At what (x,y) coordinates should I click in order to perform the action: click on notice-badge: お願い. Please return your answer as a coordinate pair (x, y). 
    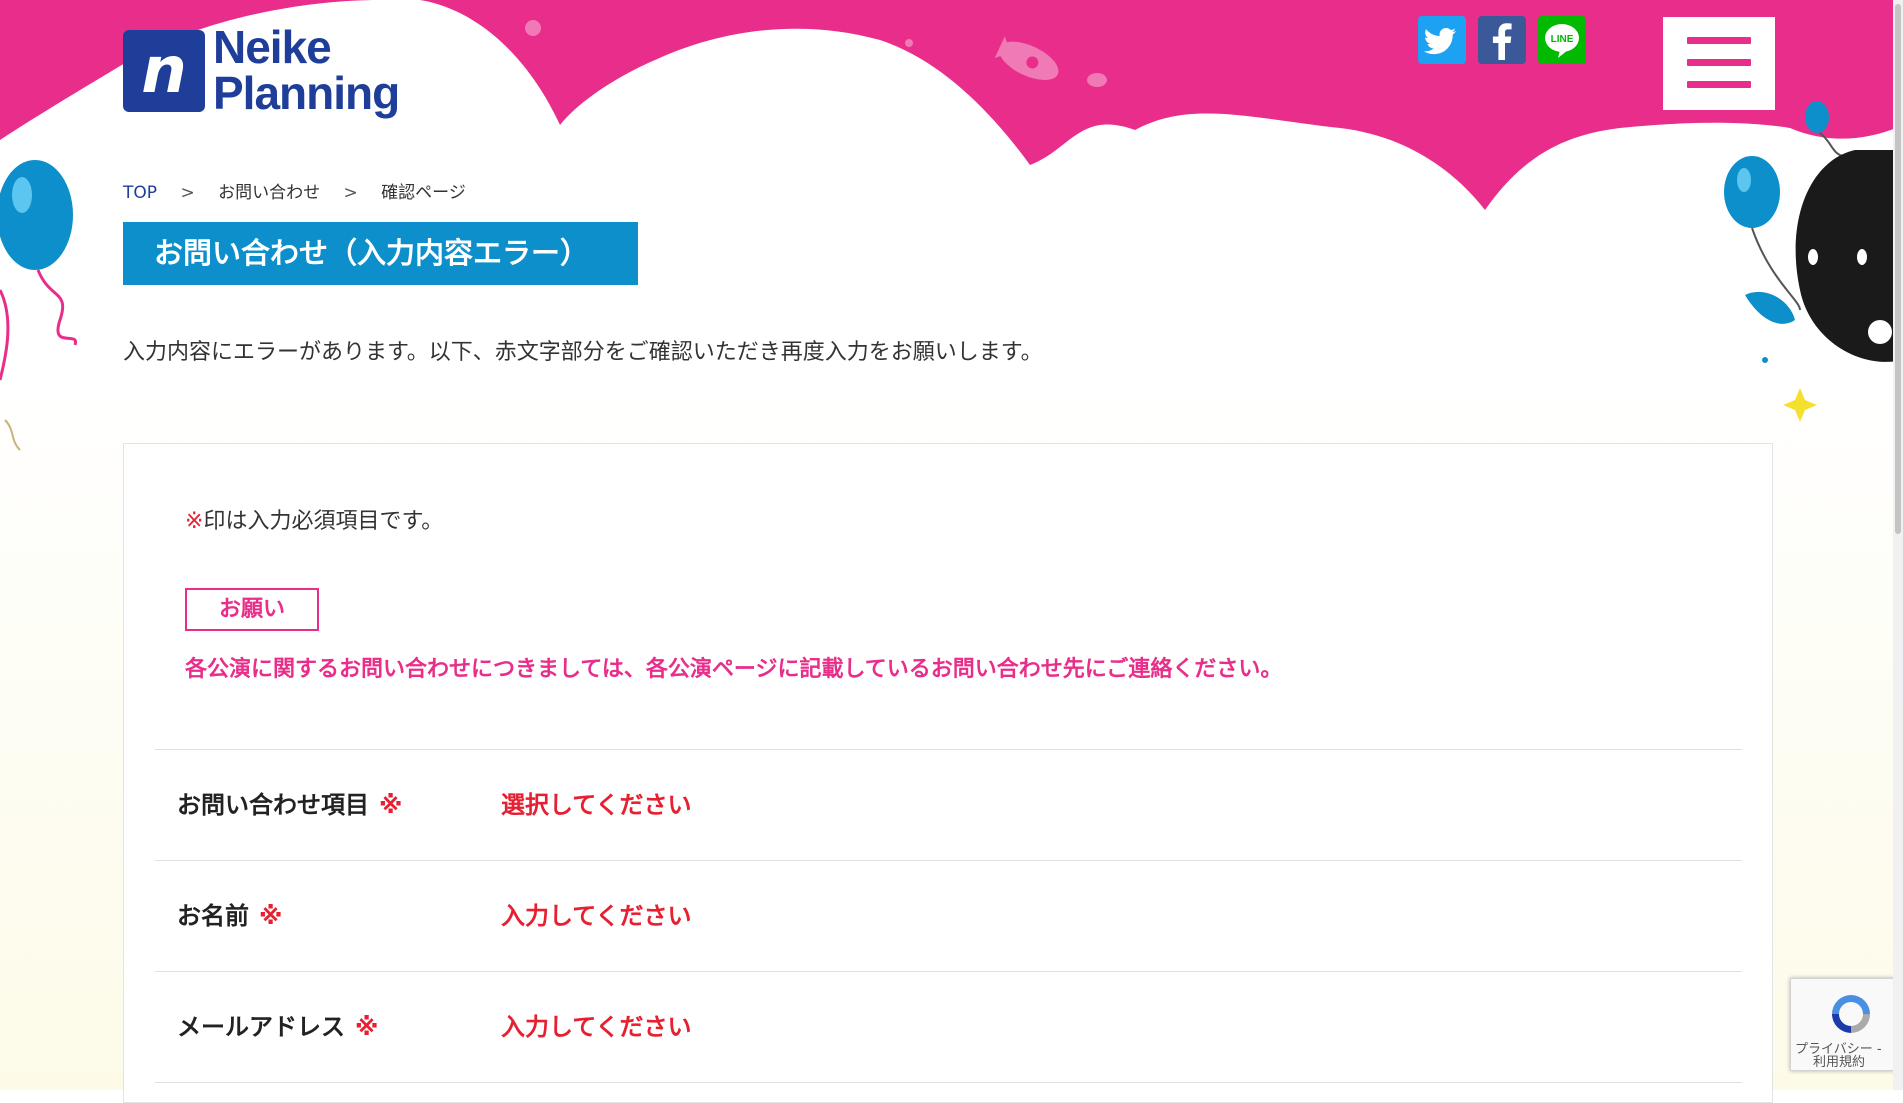
    Looking at the image, I should click on (252, 609).